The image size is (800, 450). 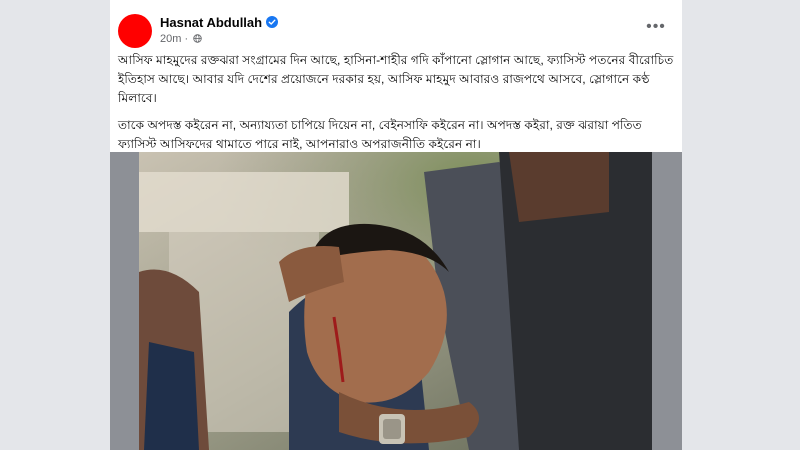 What do you see at coordinates (656, 26) in the screenshot?
I see `more-options-icon: •••` at bounding box center [656, 26].